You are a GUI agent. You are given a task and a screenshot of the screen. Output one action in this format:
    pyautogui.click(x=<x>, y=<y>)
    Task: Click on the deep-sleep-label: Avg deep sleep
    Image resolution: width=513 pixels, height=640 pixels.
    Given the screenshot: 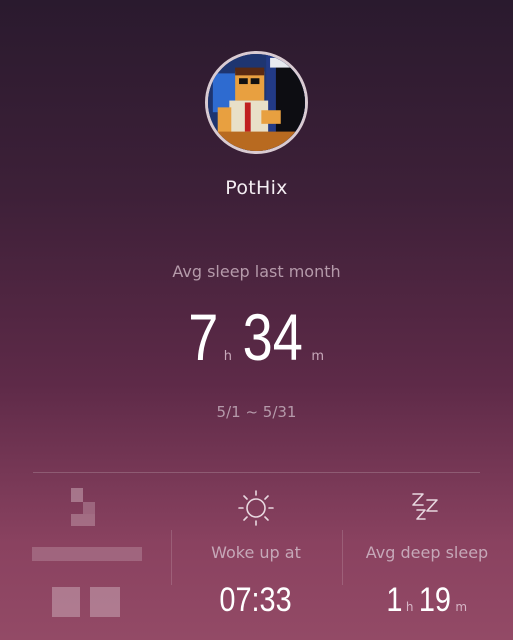 What is the action you would take?
    pyautogui.click(x=427, y=552)
    